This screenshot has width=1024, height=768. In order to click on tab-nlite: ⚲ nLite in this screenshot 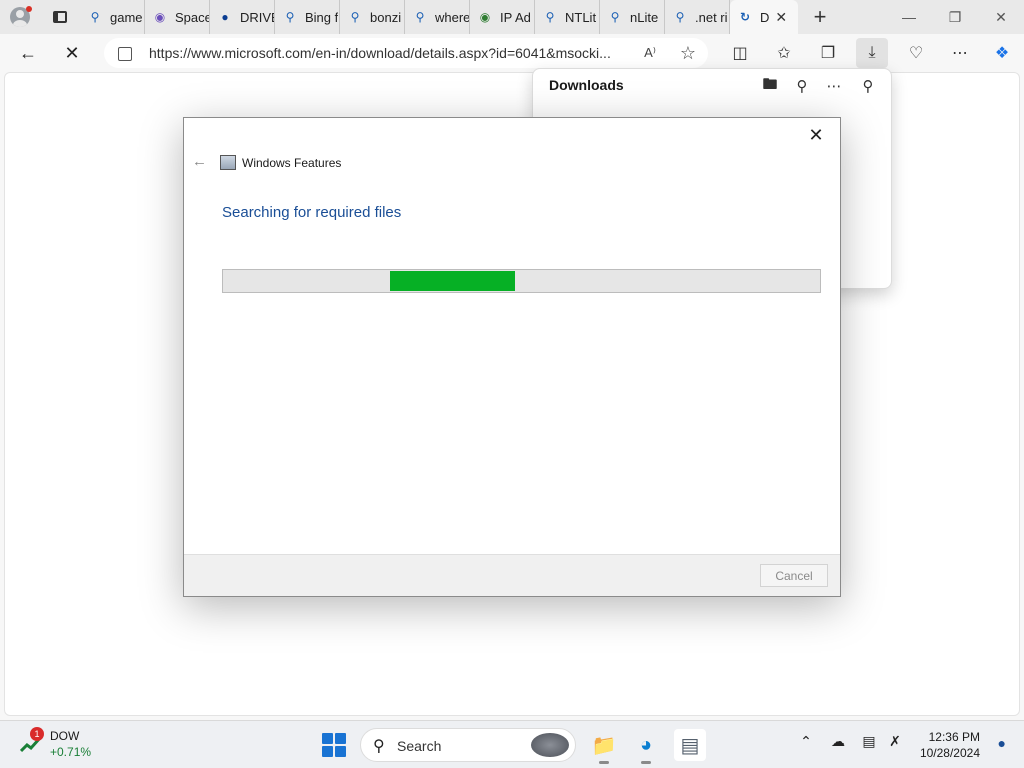, I will do `click(632, 17)`.